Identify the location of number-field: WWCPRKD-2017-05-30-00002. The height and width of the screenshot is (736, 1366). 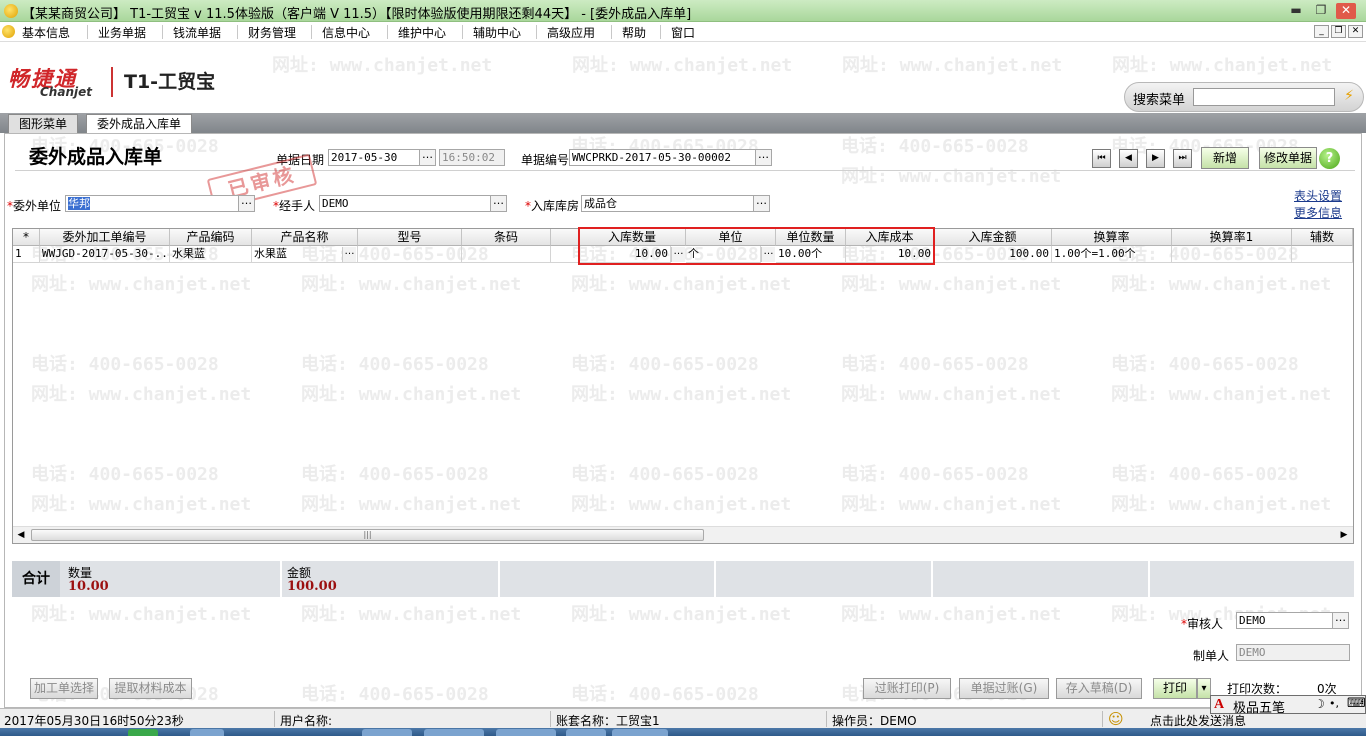
(662, 157).